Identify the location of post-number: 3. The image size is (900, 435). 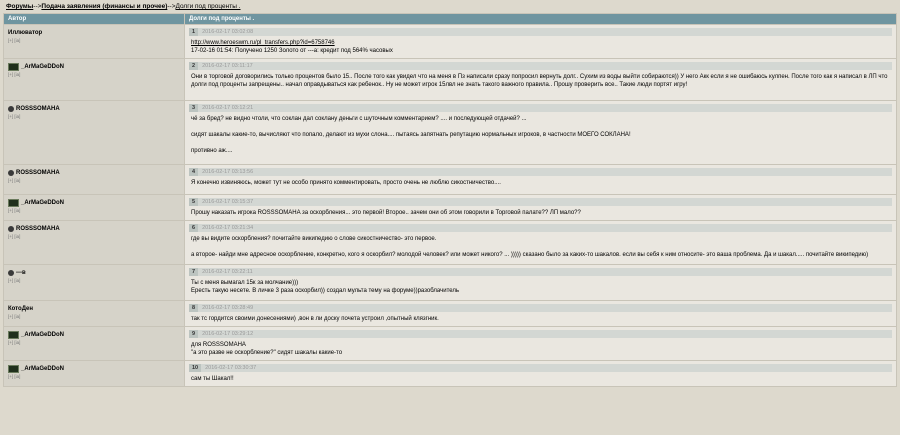
(194, 108).